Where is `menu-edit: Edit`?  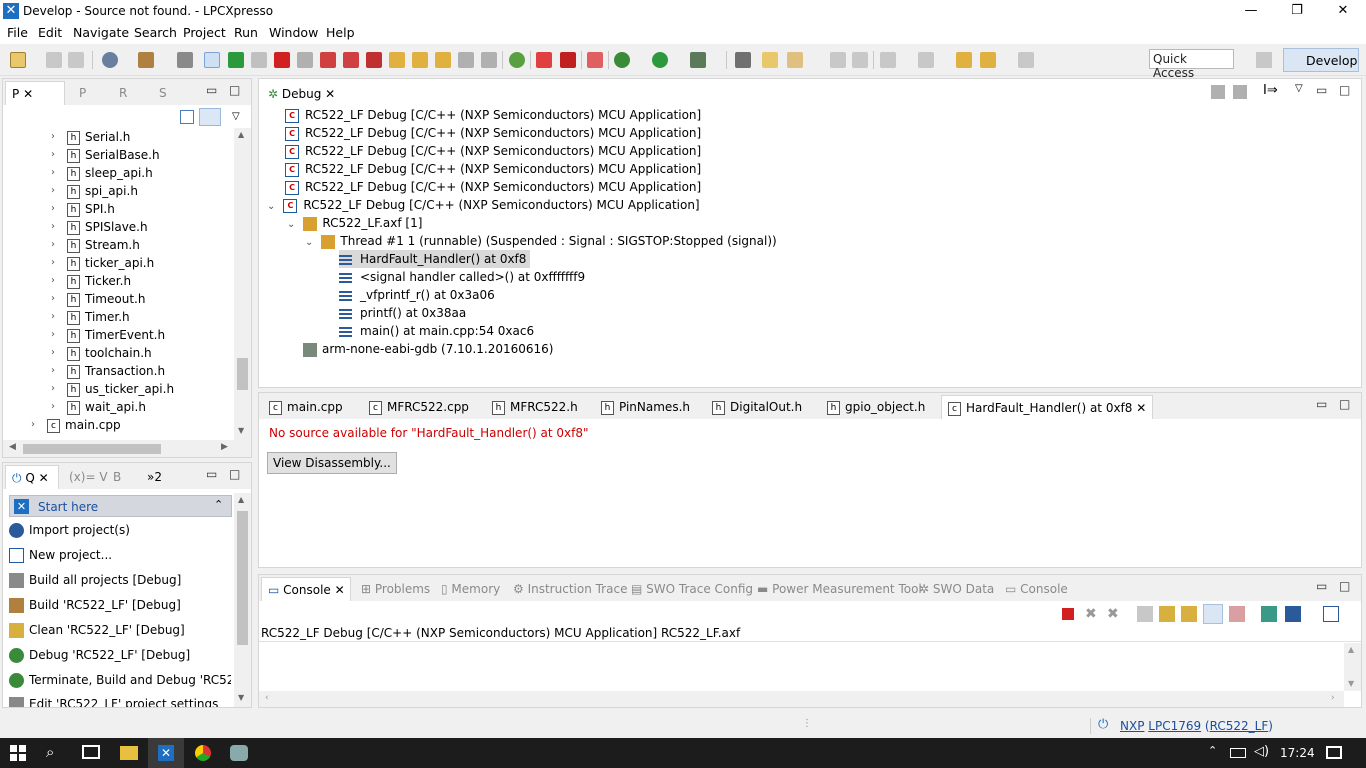 menu-edit: Edit is located at coordinates (50, 32).